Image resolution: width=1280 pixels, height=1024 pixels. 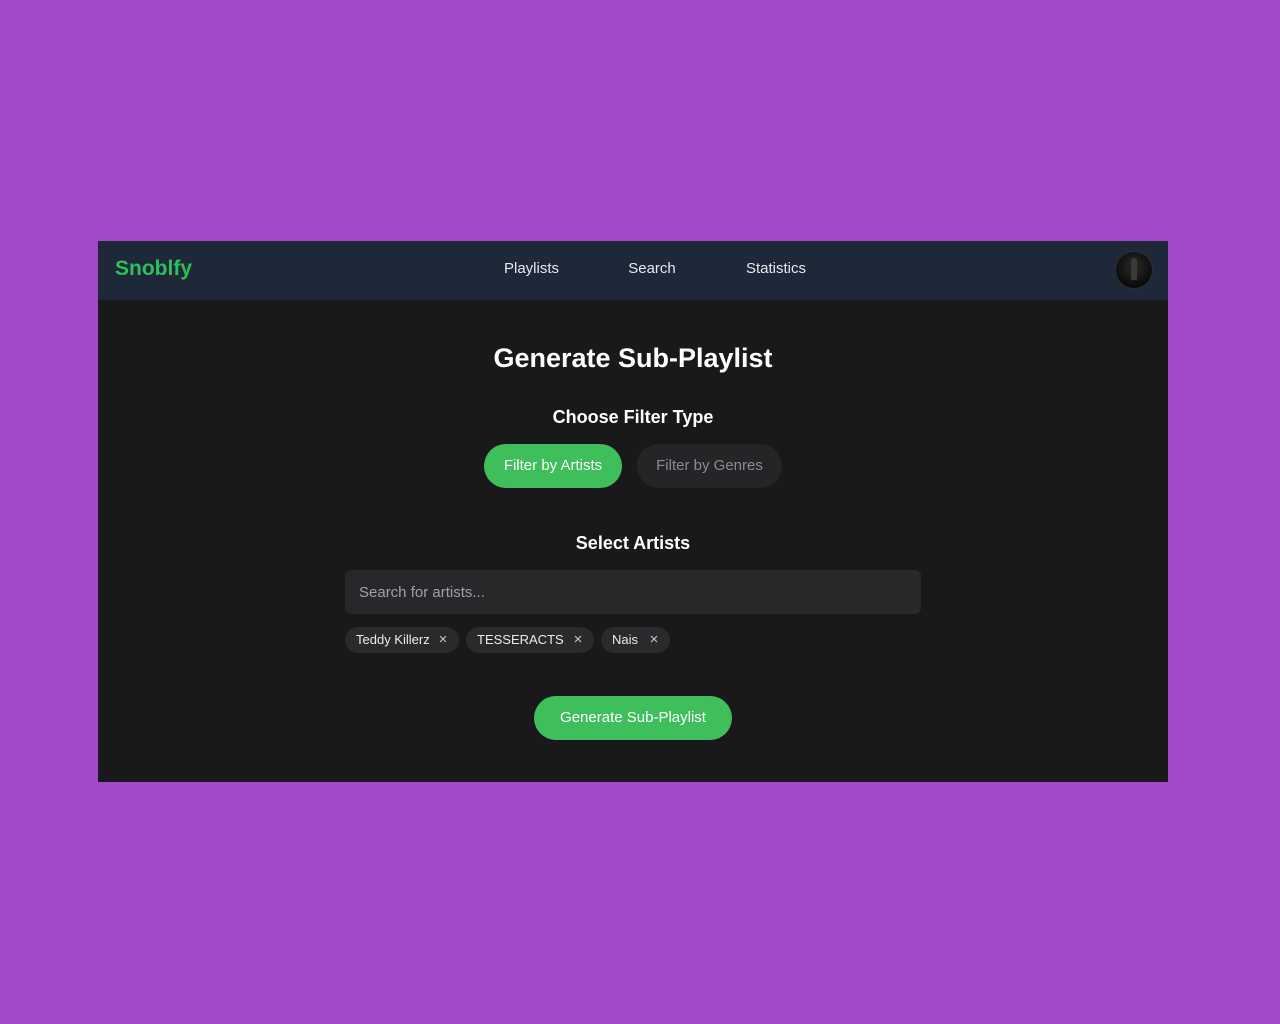 I want to click on page-title: Generate Sub-Playlist, so click(x=633, y=358).